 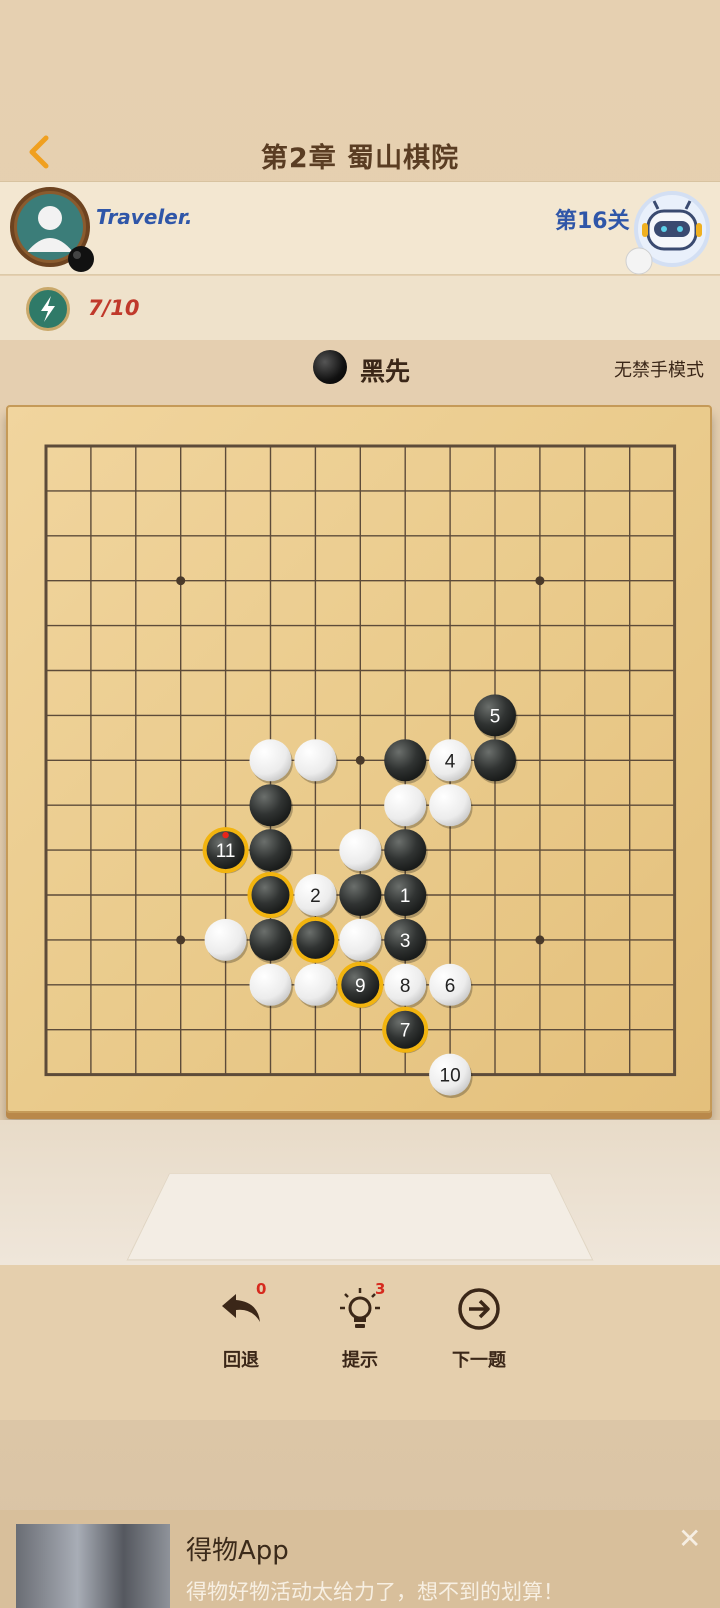 I want to click on black-stone: 9, so click(x=360, y=985).